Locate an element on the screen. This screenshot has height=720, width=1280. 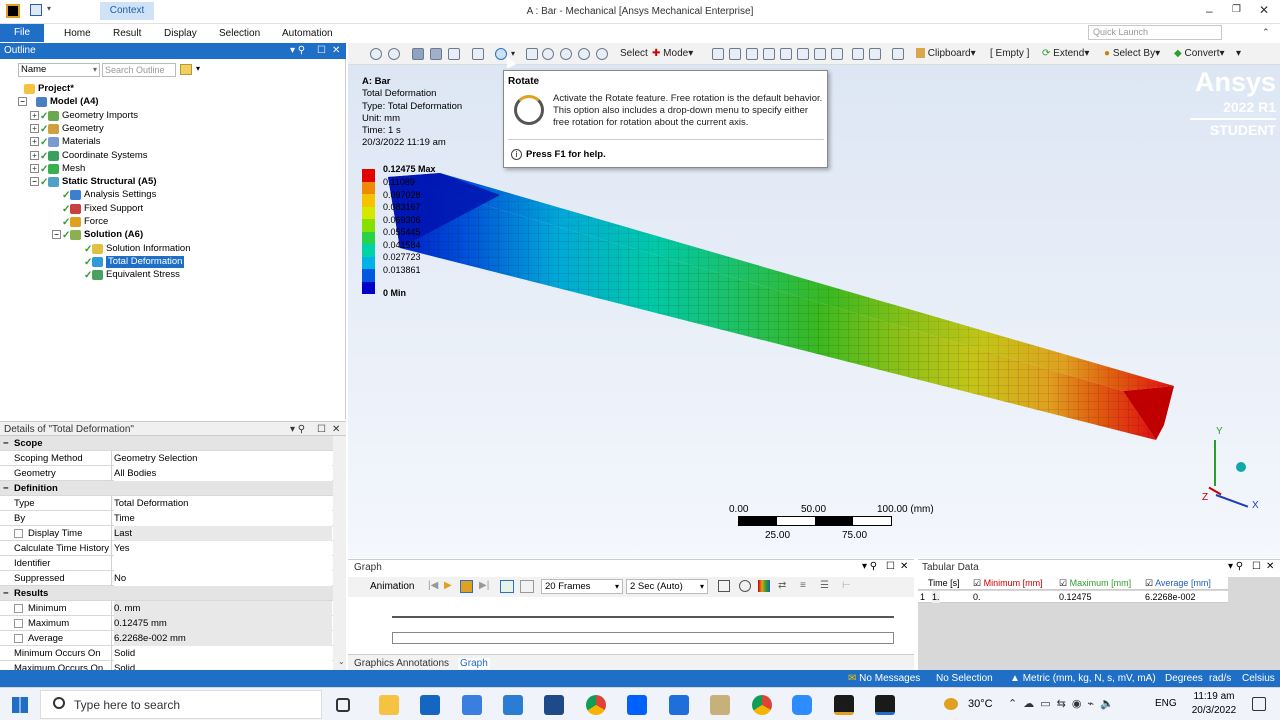
named-selection-icon is located at coordinates (898, 54).